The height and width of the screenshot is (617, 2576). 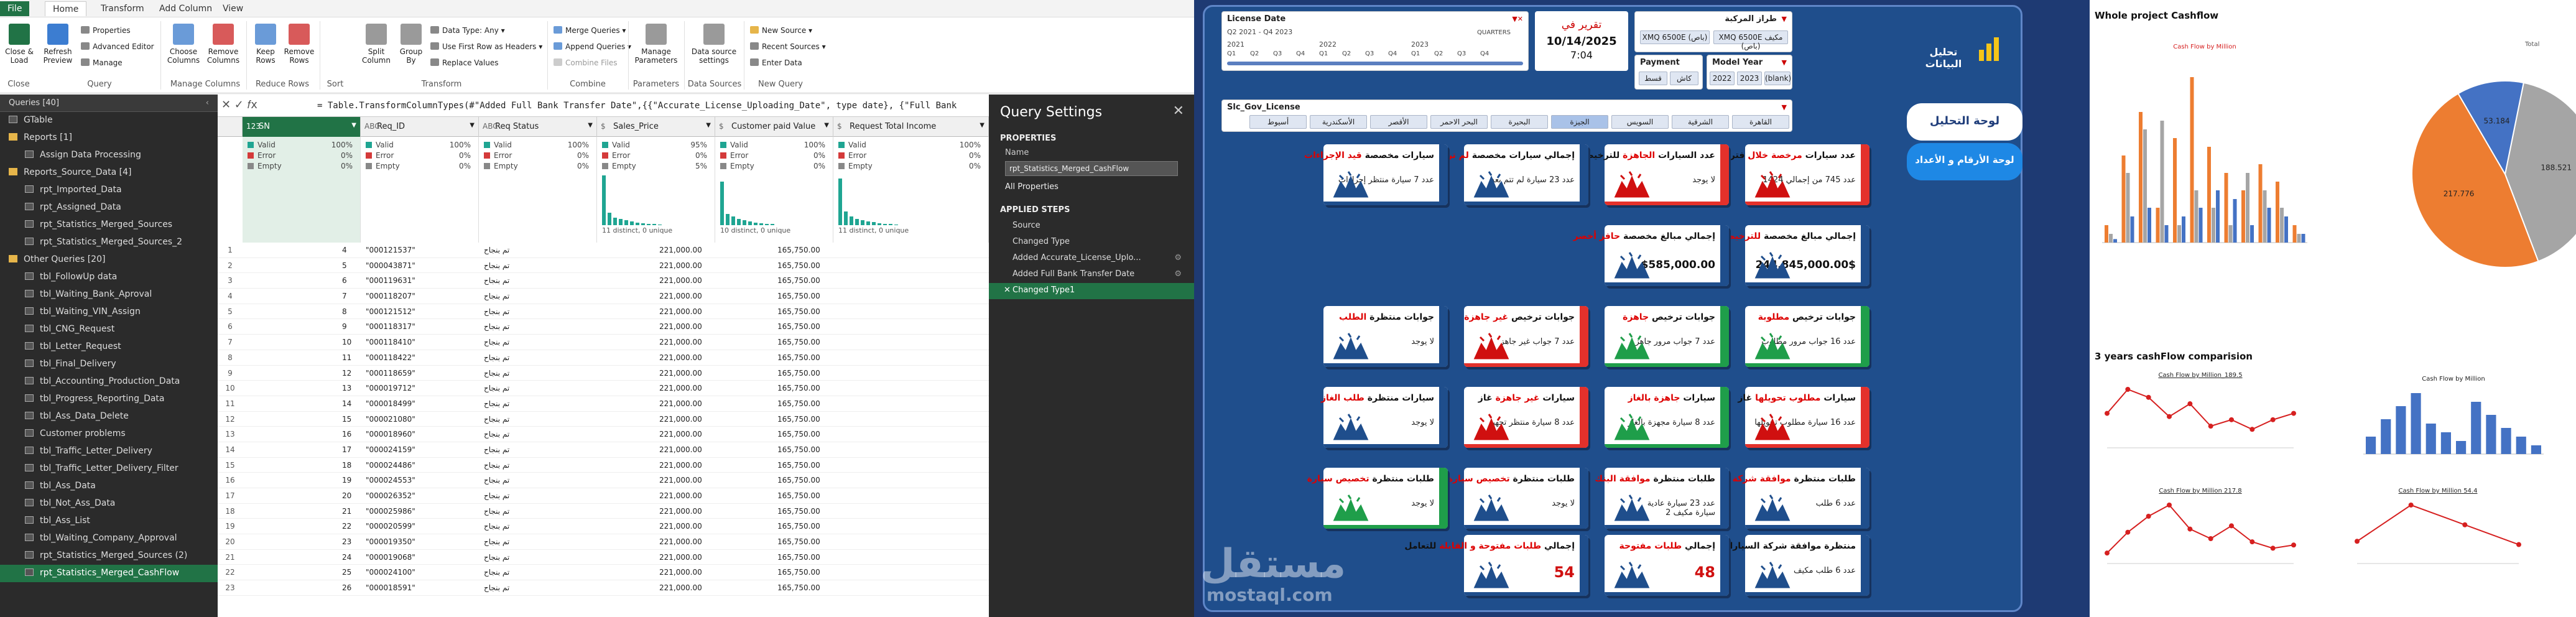 I want to click on query-item: Reports [1], so click(x=109, y=138).